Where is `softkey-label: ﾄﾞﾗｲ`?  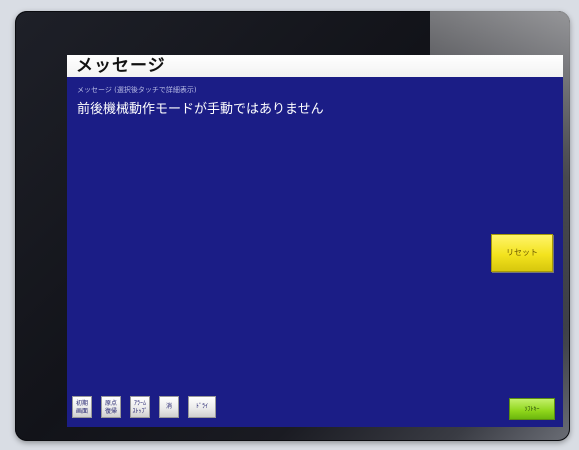
softkey-label: ﾄﾞﾗｲ is located at coordinates (201, 406).